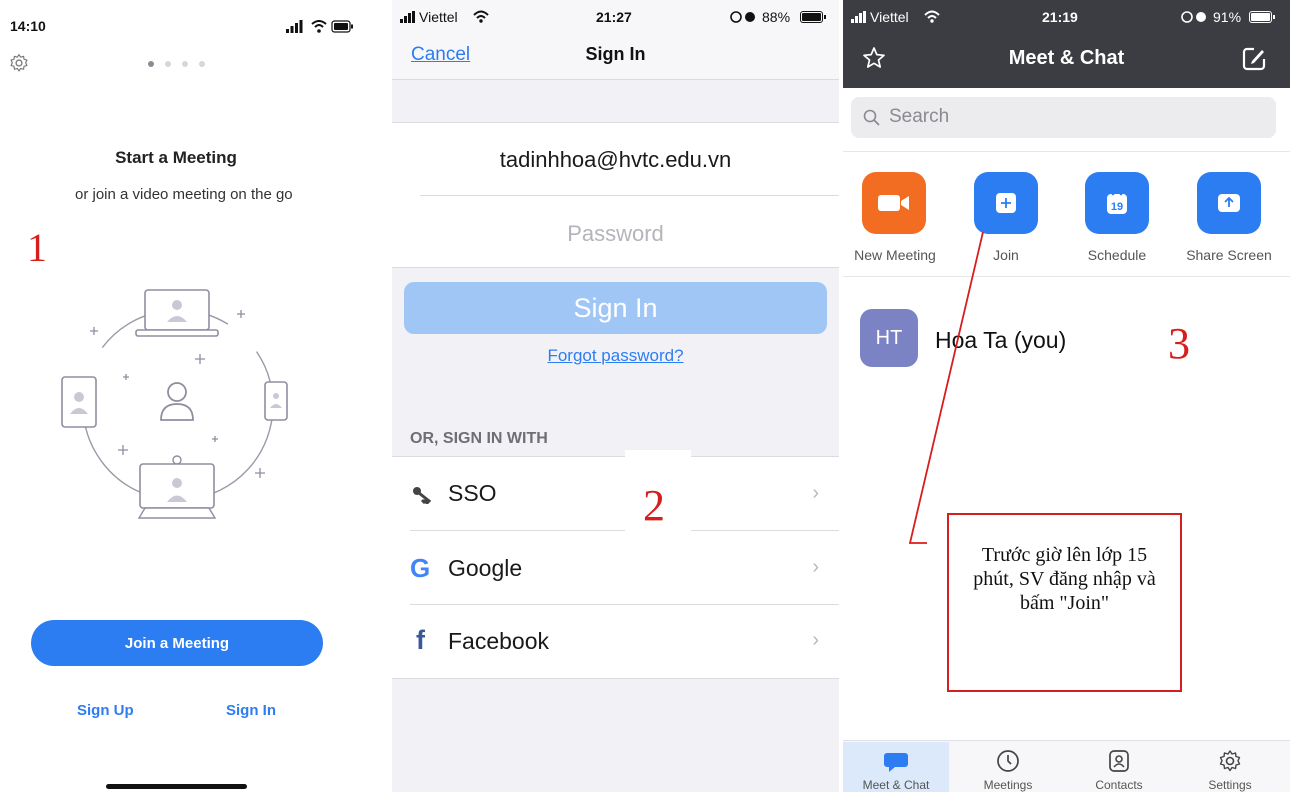  I want to click on step-number: 1, so click(37, 247).